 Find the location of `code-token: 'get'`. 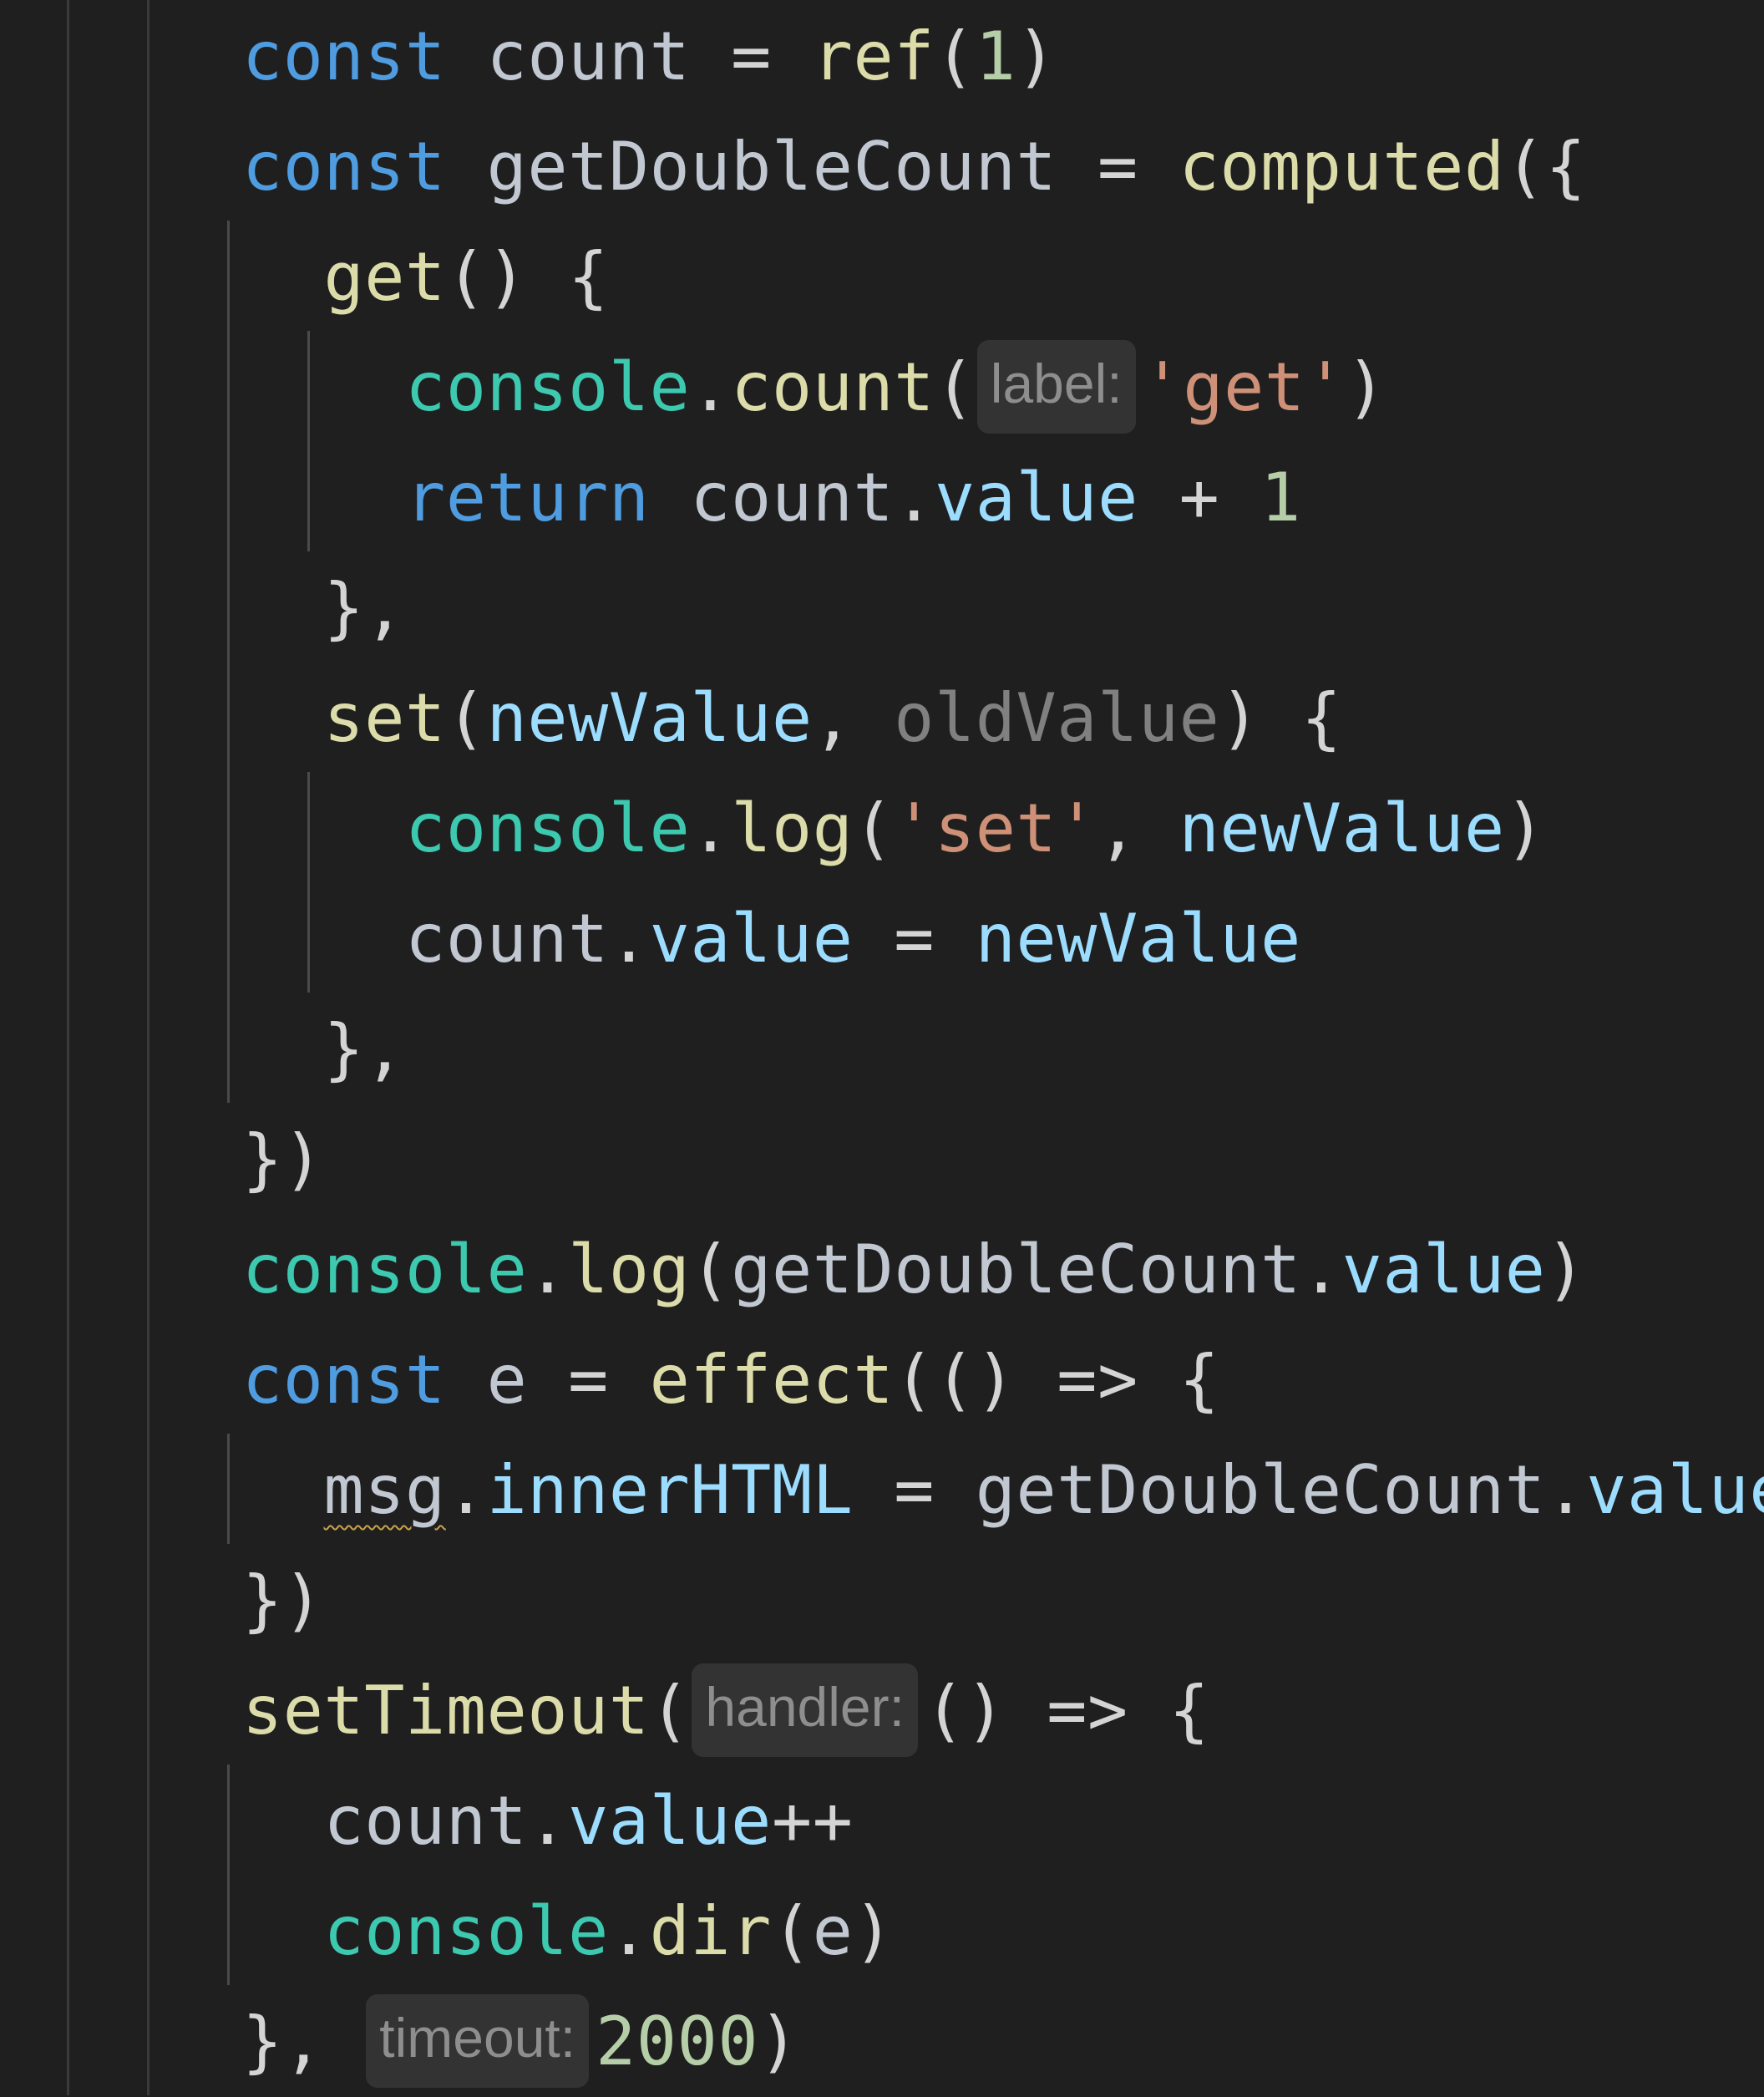

code-token: 'get' is located at coordinates (1244, 387).